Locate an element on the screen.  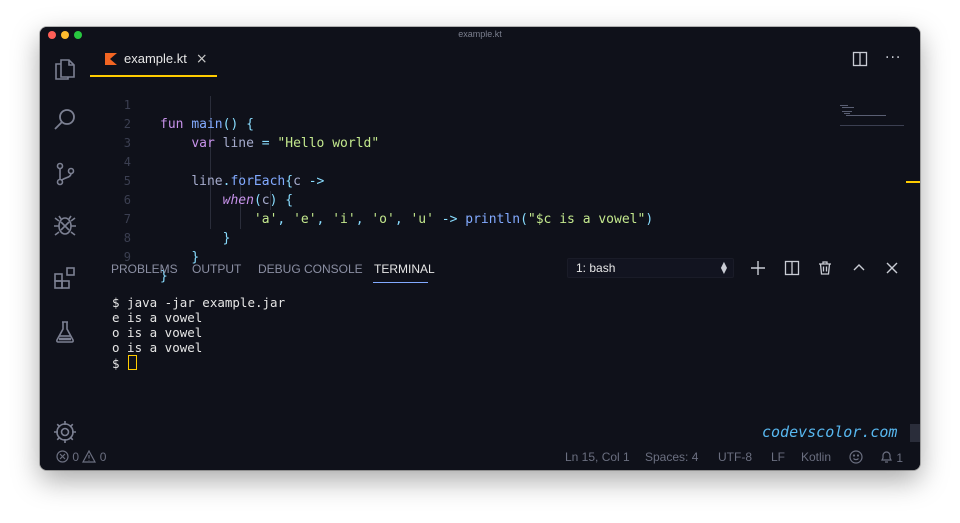
indentation: Spaces: 4 is located at coordinates (671, 457).